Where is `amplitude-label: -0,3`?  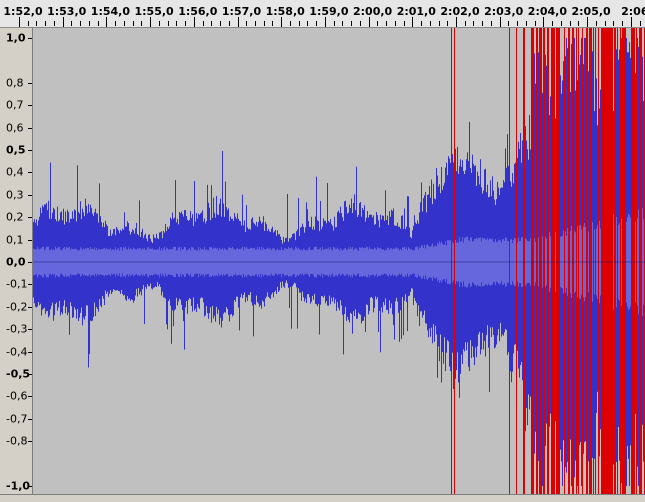
amplitude-label: -0,3 is located at coordinates (17, 329).